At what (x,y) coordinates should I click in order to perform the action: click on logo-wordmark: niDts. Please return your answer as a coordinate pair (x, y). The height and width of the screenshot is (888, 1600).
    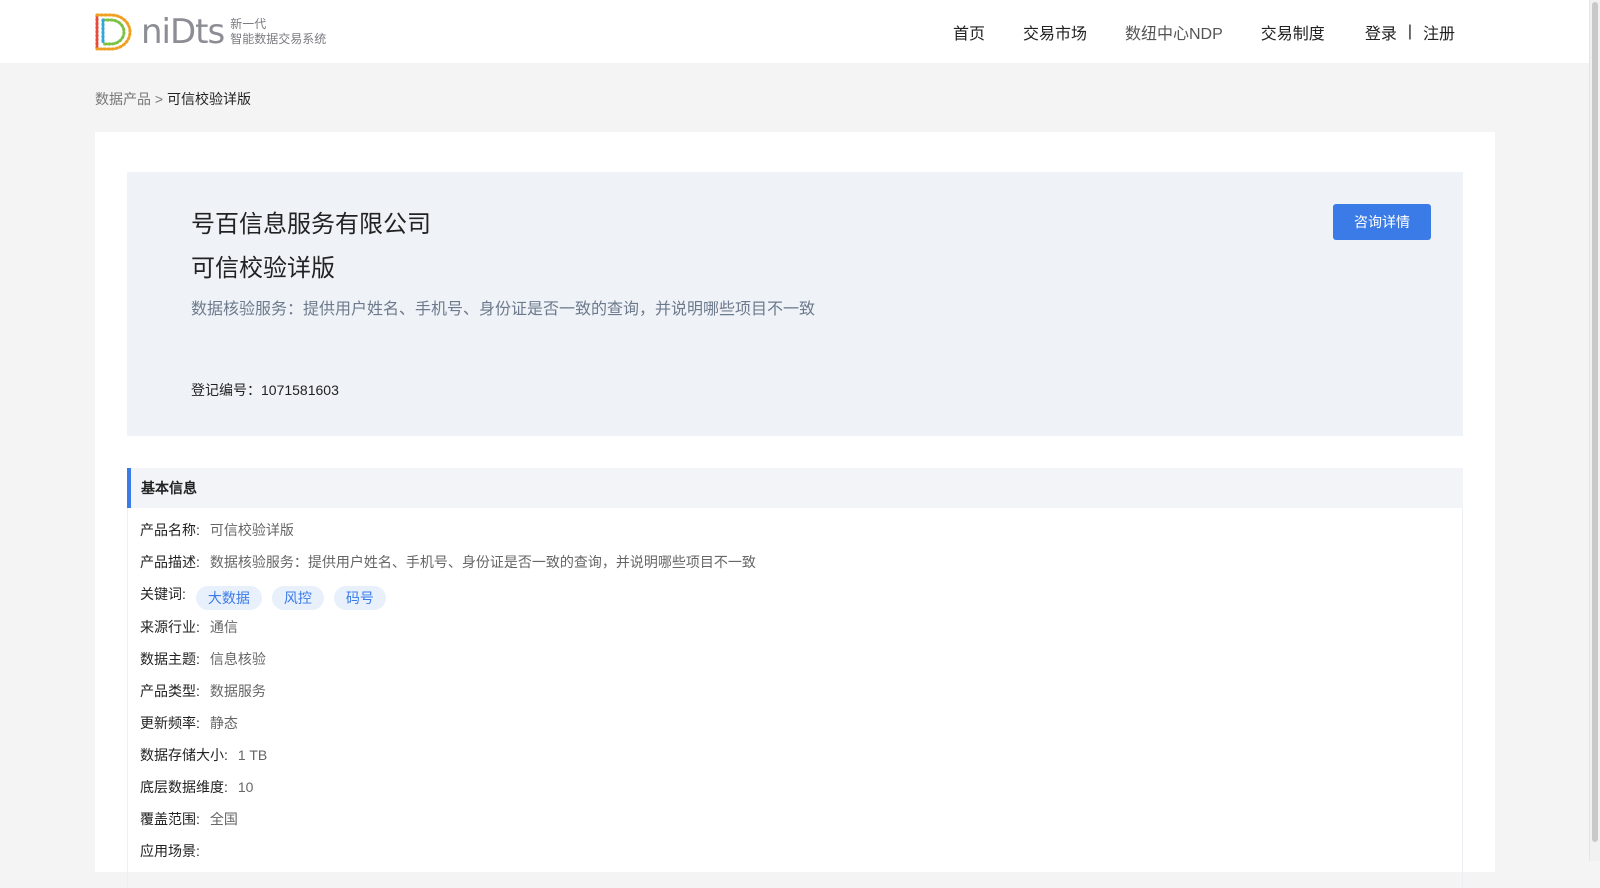
    Looking at the image, I should click on (183, 32).